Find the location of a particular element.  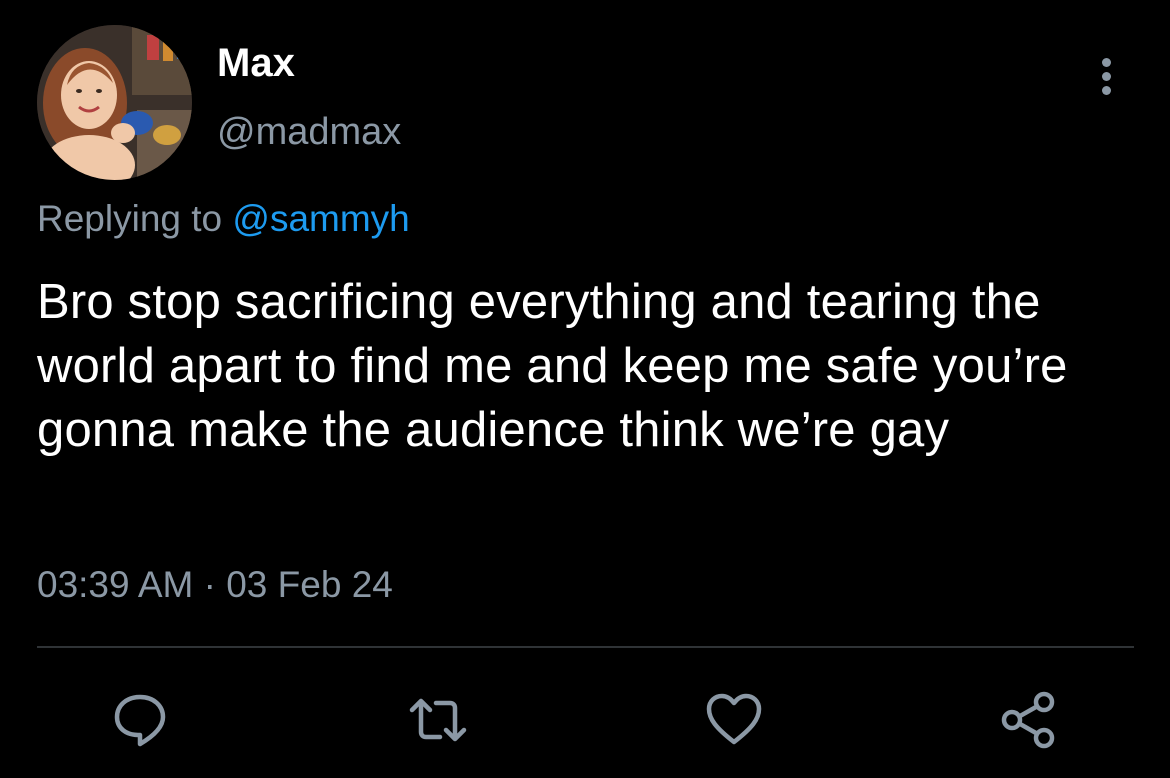

reply-mention-link: @sammyh is located at coordinates (320, 218).